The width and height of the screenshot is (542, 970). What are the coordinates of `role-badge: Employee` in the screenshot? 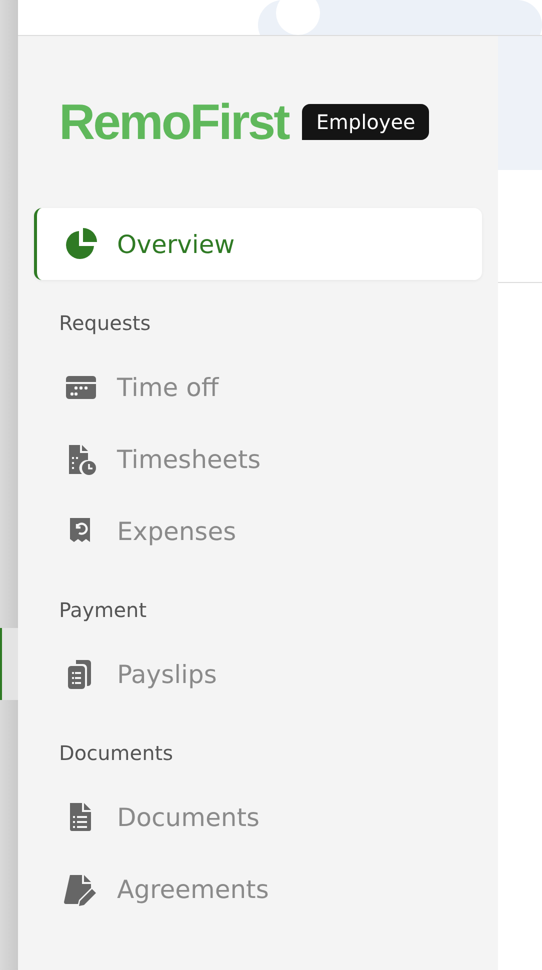 It's located at (366, 122).